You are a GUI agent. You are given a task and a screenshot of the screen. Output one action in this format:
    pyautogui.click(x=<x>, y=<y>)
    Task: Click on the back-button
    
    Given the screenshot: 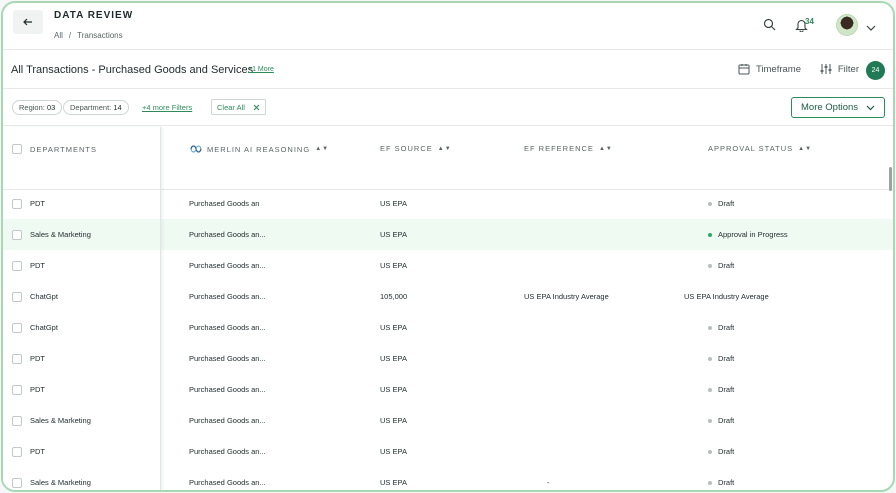 What is the action you would take?
    pyautogui.click(x=28, y=22)
    